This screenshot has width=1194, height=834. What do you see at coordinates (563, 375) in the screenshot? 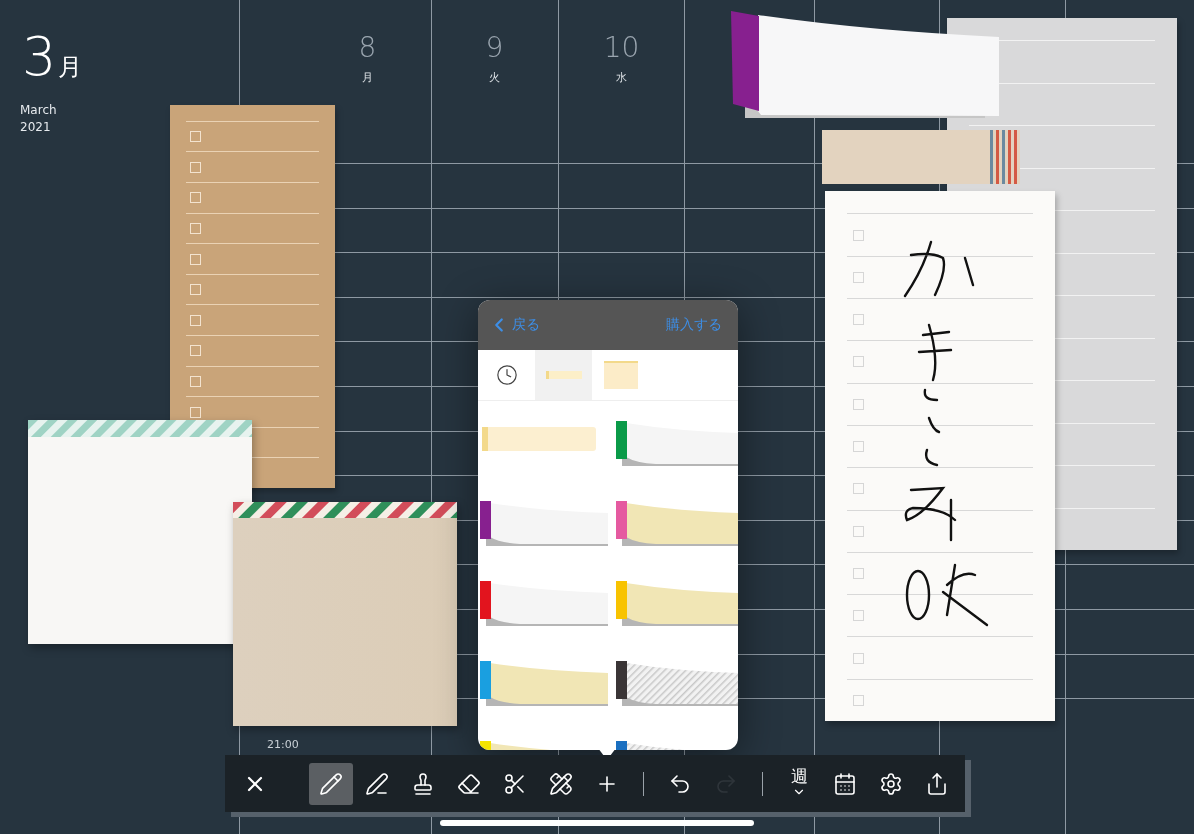
I see `tape-preview-icon` at bounding box center [563, 375].